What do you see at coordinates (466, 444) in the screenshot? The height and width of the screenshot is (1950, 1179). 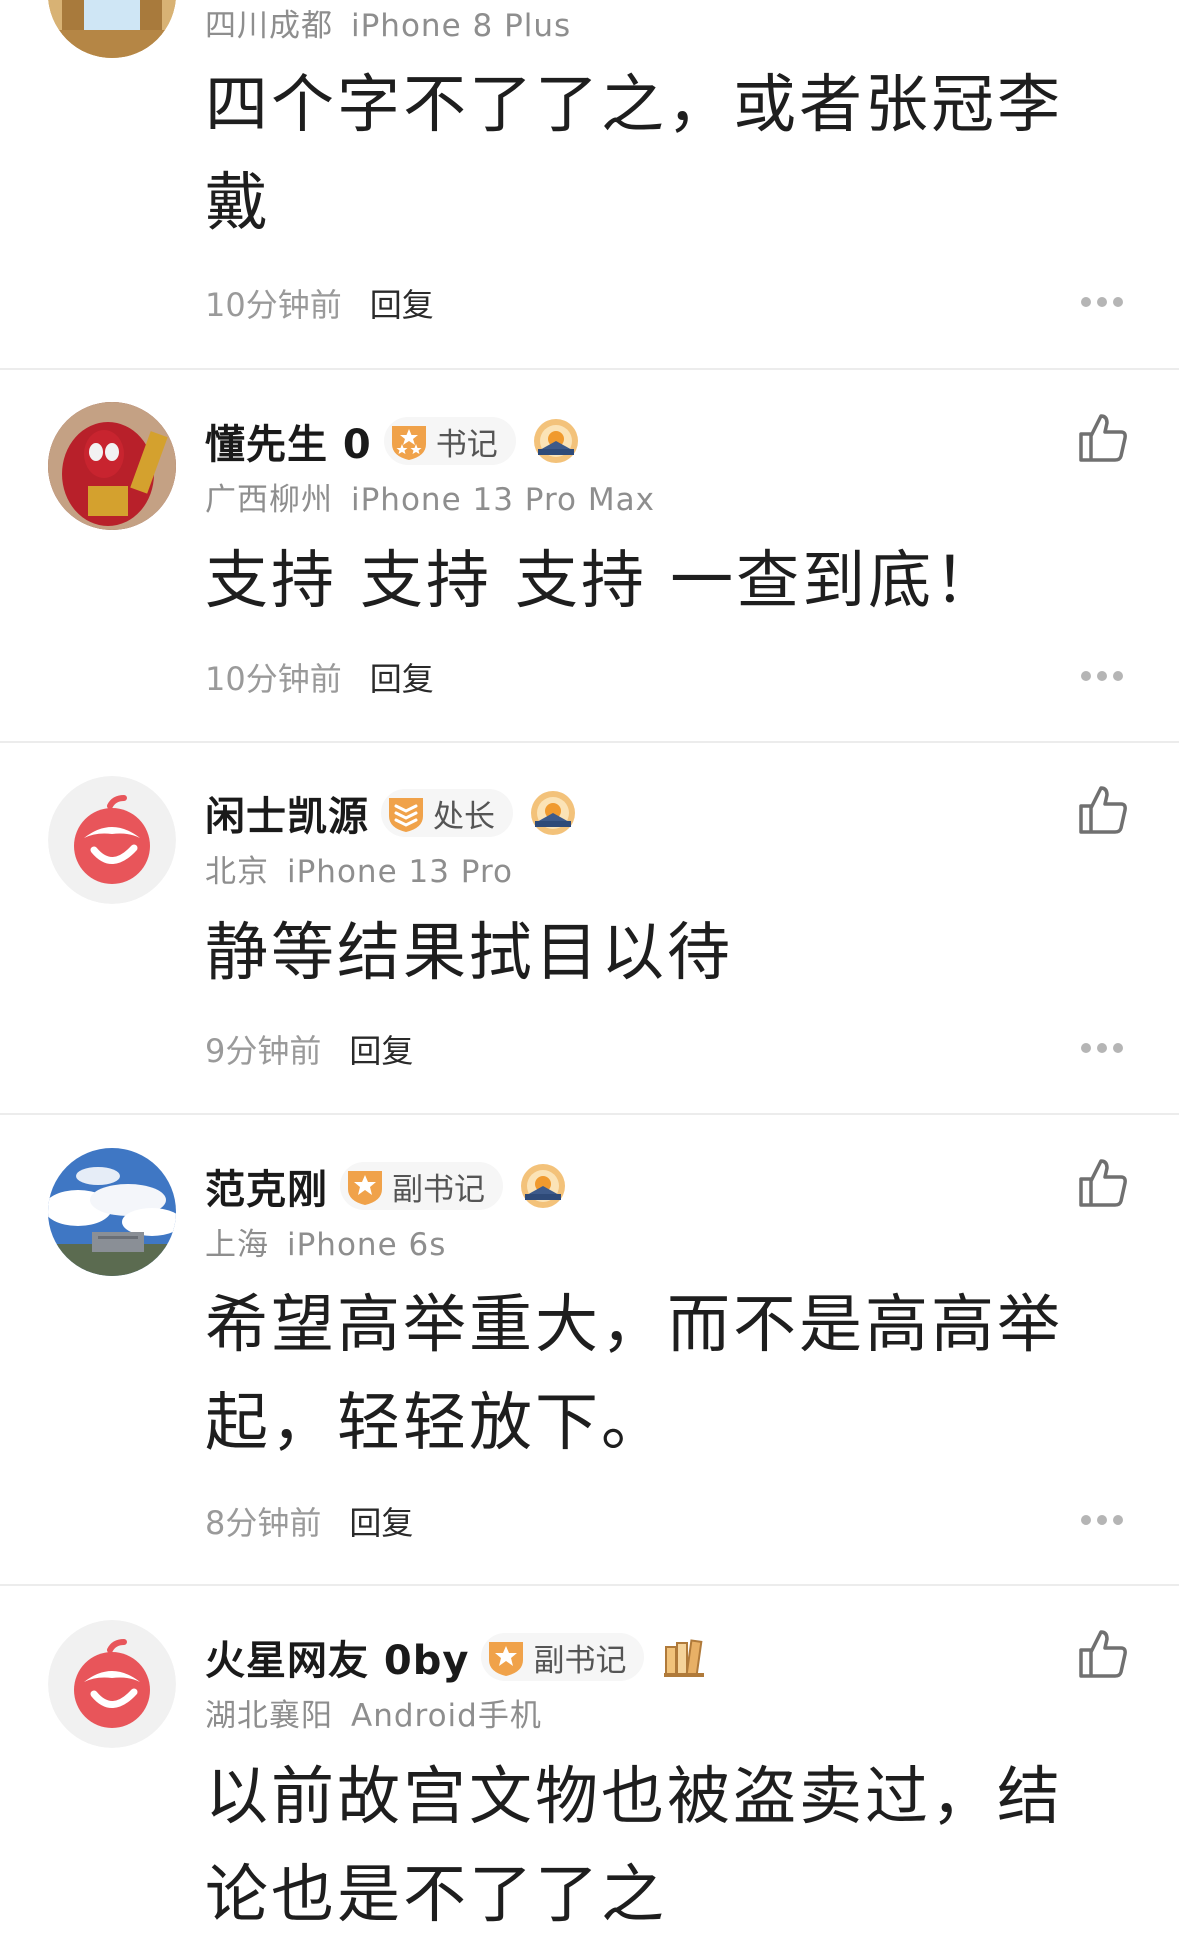 I see `rank-label: 书记` at bounding box center [466, 444].